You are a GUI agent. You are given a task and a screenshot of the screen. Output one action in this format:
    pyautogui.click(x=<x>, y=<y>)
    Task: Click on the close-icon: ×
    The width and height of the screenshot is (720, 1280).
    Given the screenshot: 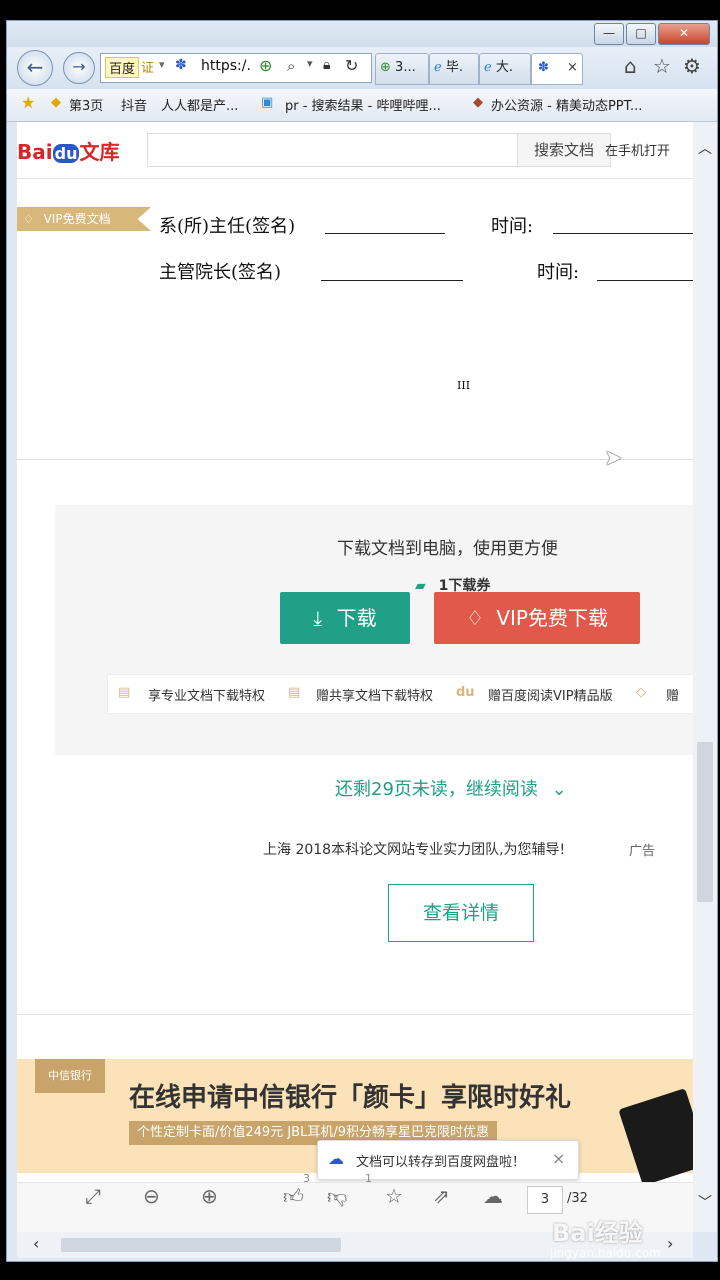 What is the action you would take?
    pyautogui.click(x=558, y=1158)
    